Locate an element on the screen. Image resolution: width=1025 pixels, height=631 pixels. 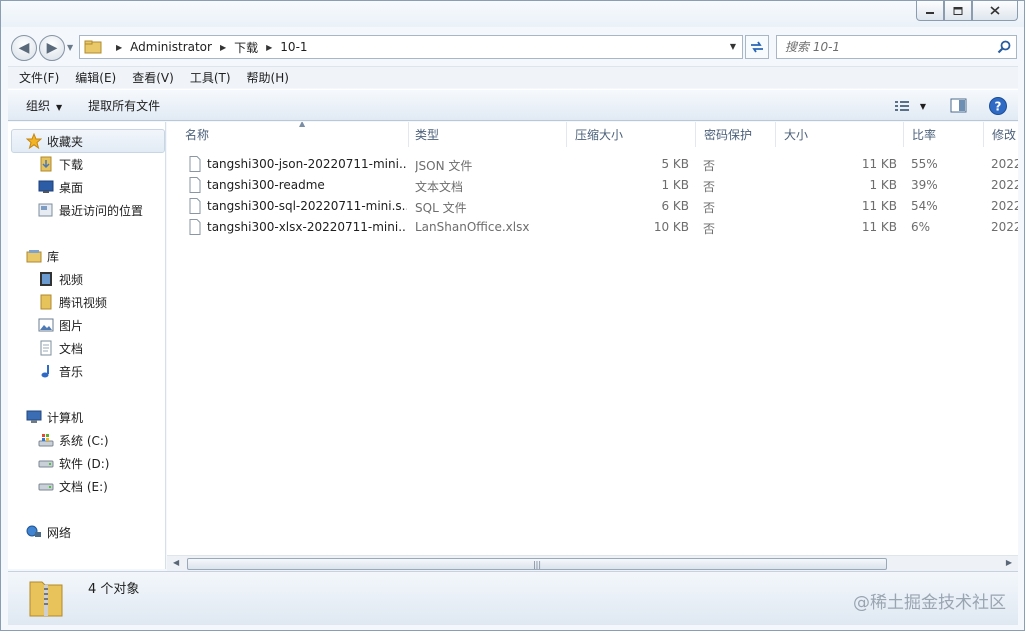
maximize-button is located at coordinates (958, 11).